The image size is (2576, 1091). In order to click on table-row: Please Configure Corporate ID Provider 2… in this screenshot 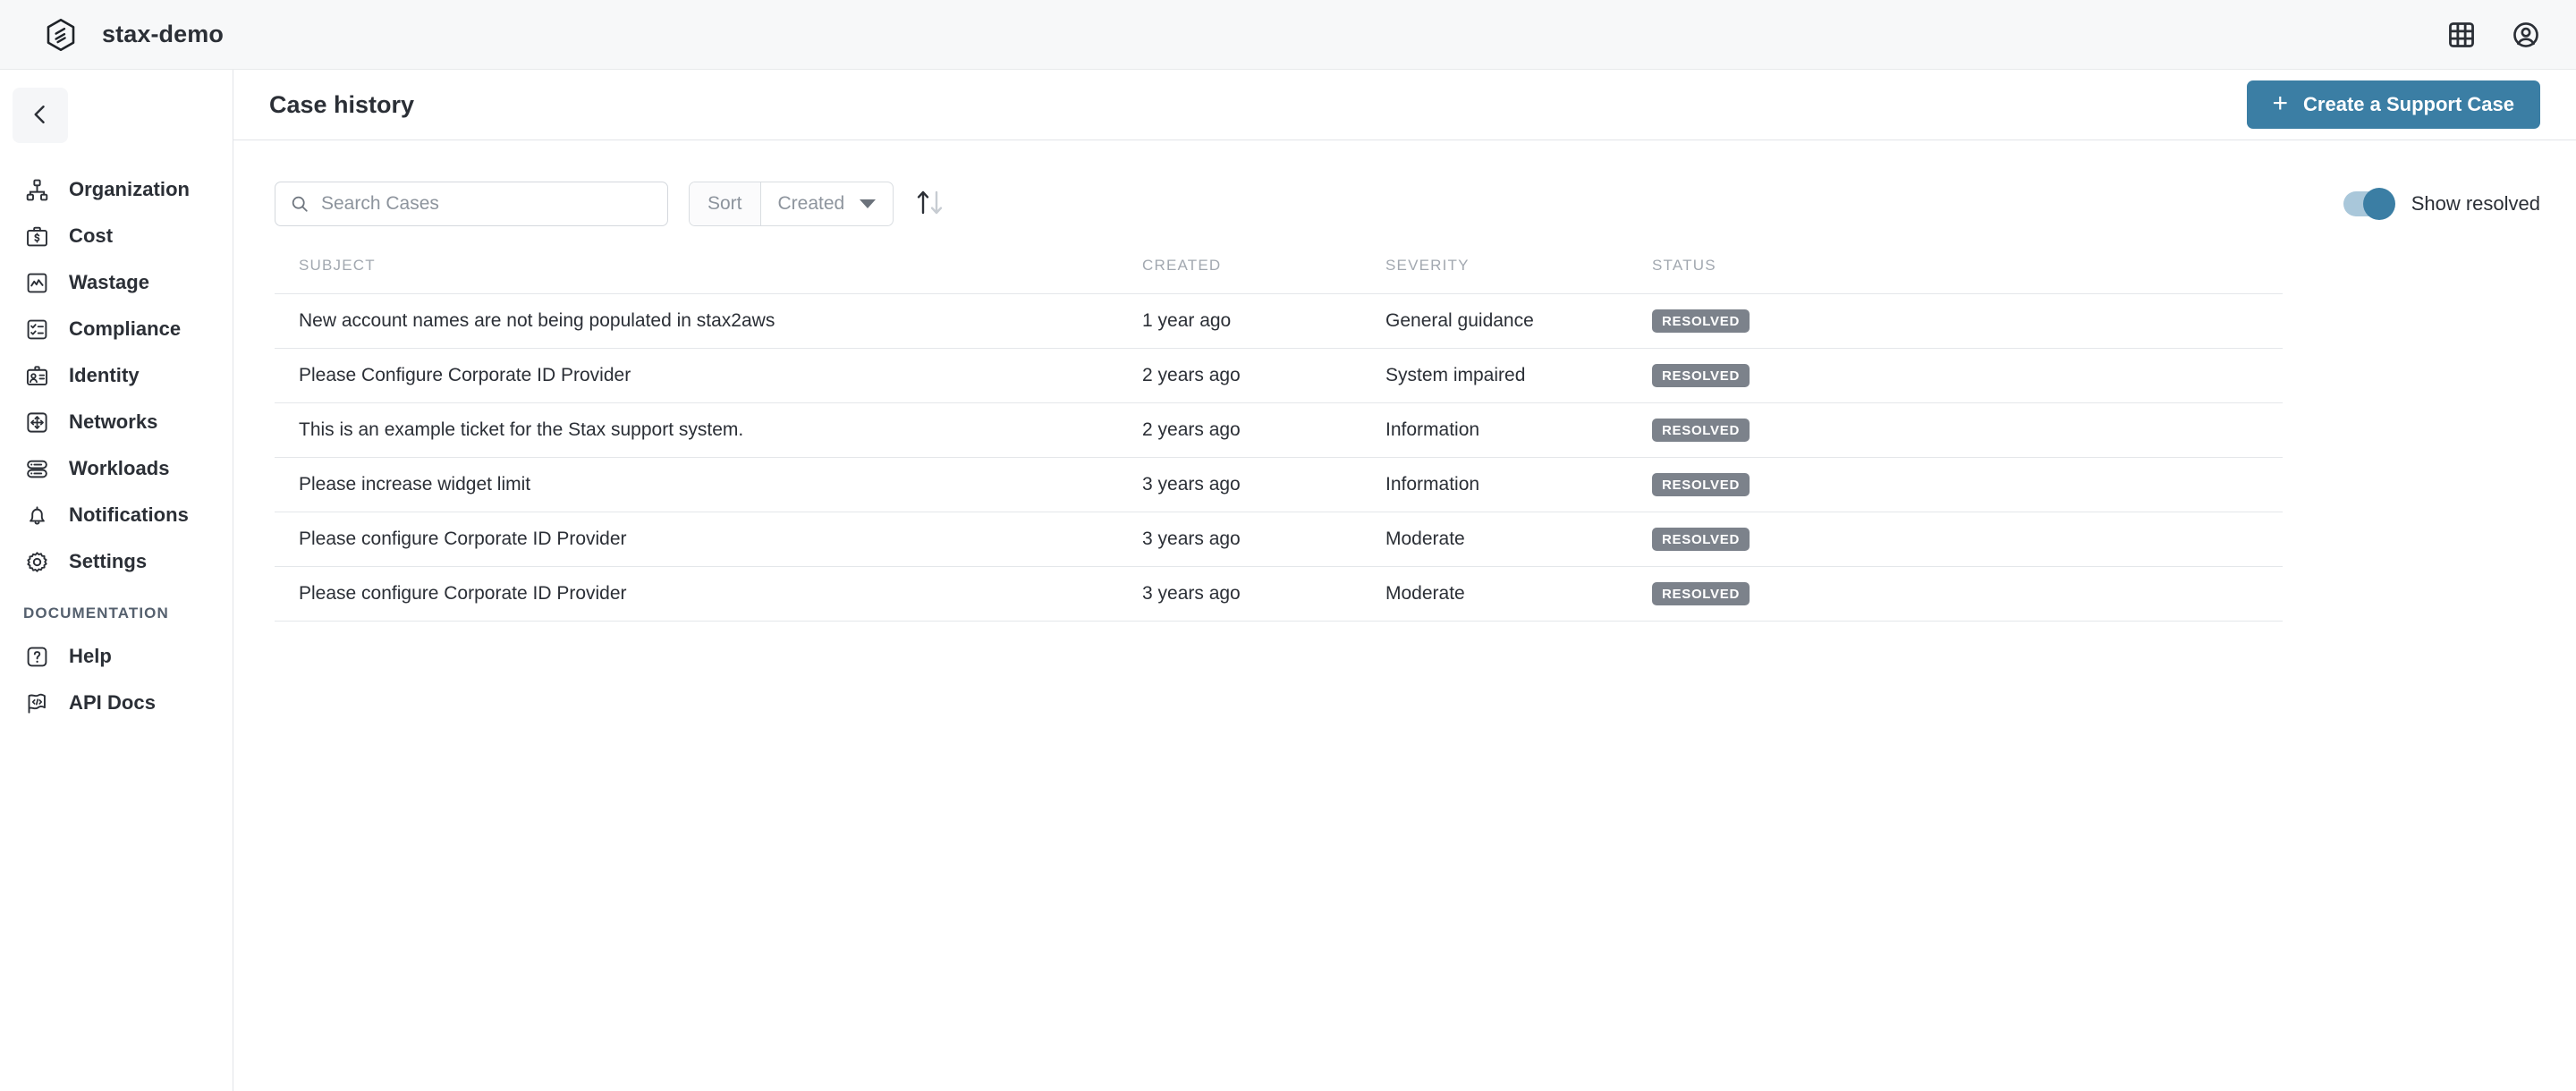, I will do `click(1279, 376)`.